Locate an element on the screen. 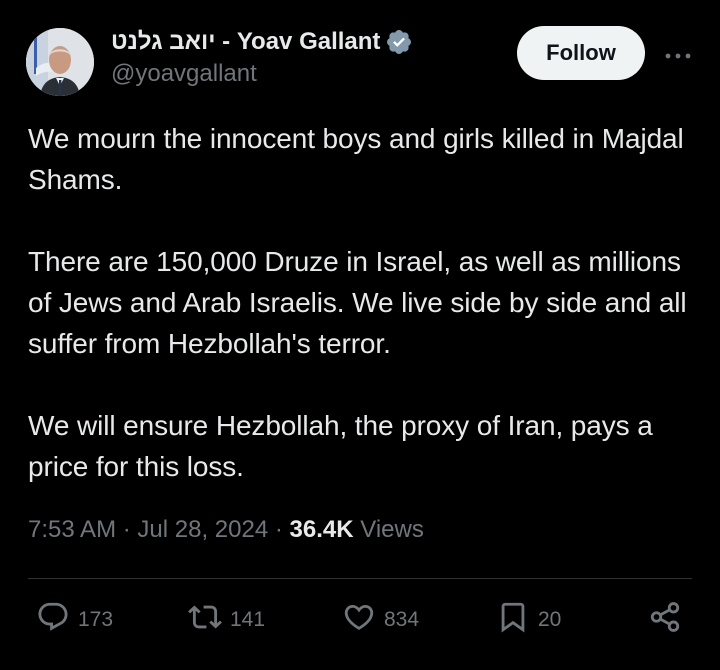 Image resolution: width=720 pixels, height=670 pixels. tweet-date: Jul 28, 2024 is located at coordinates (202, 529).